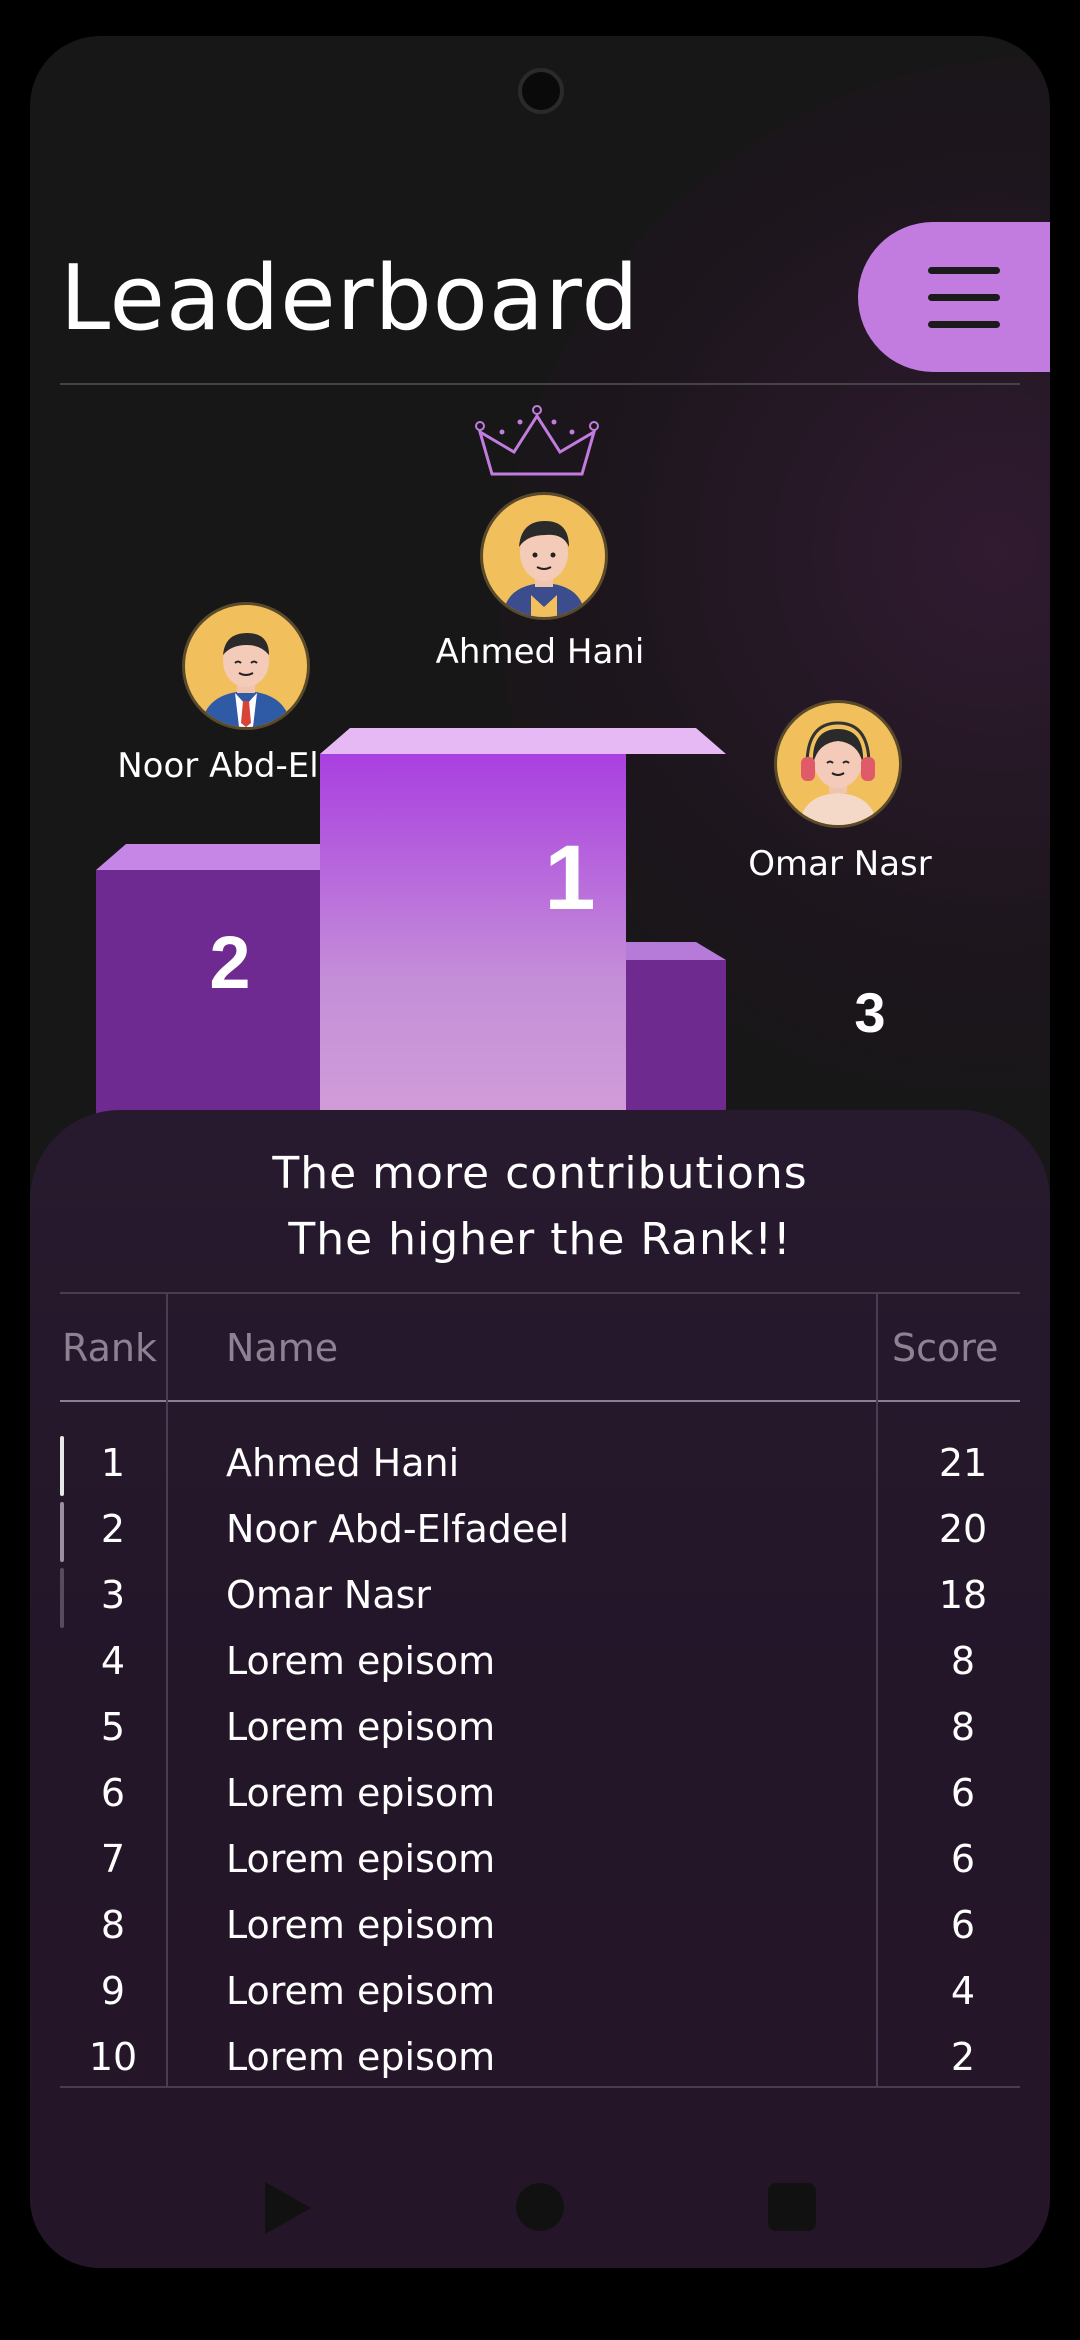 This screenshot has height=2340, width=1080. Describe the element at coordinates (113, 1925) in the screenshot. I see `row-rank: 8` at that location.